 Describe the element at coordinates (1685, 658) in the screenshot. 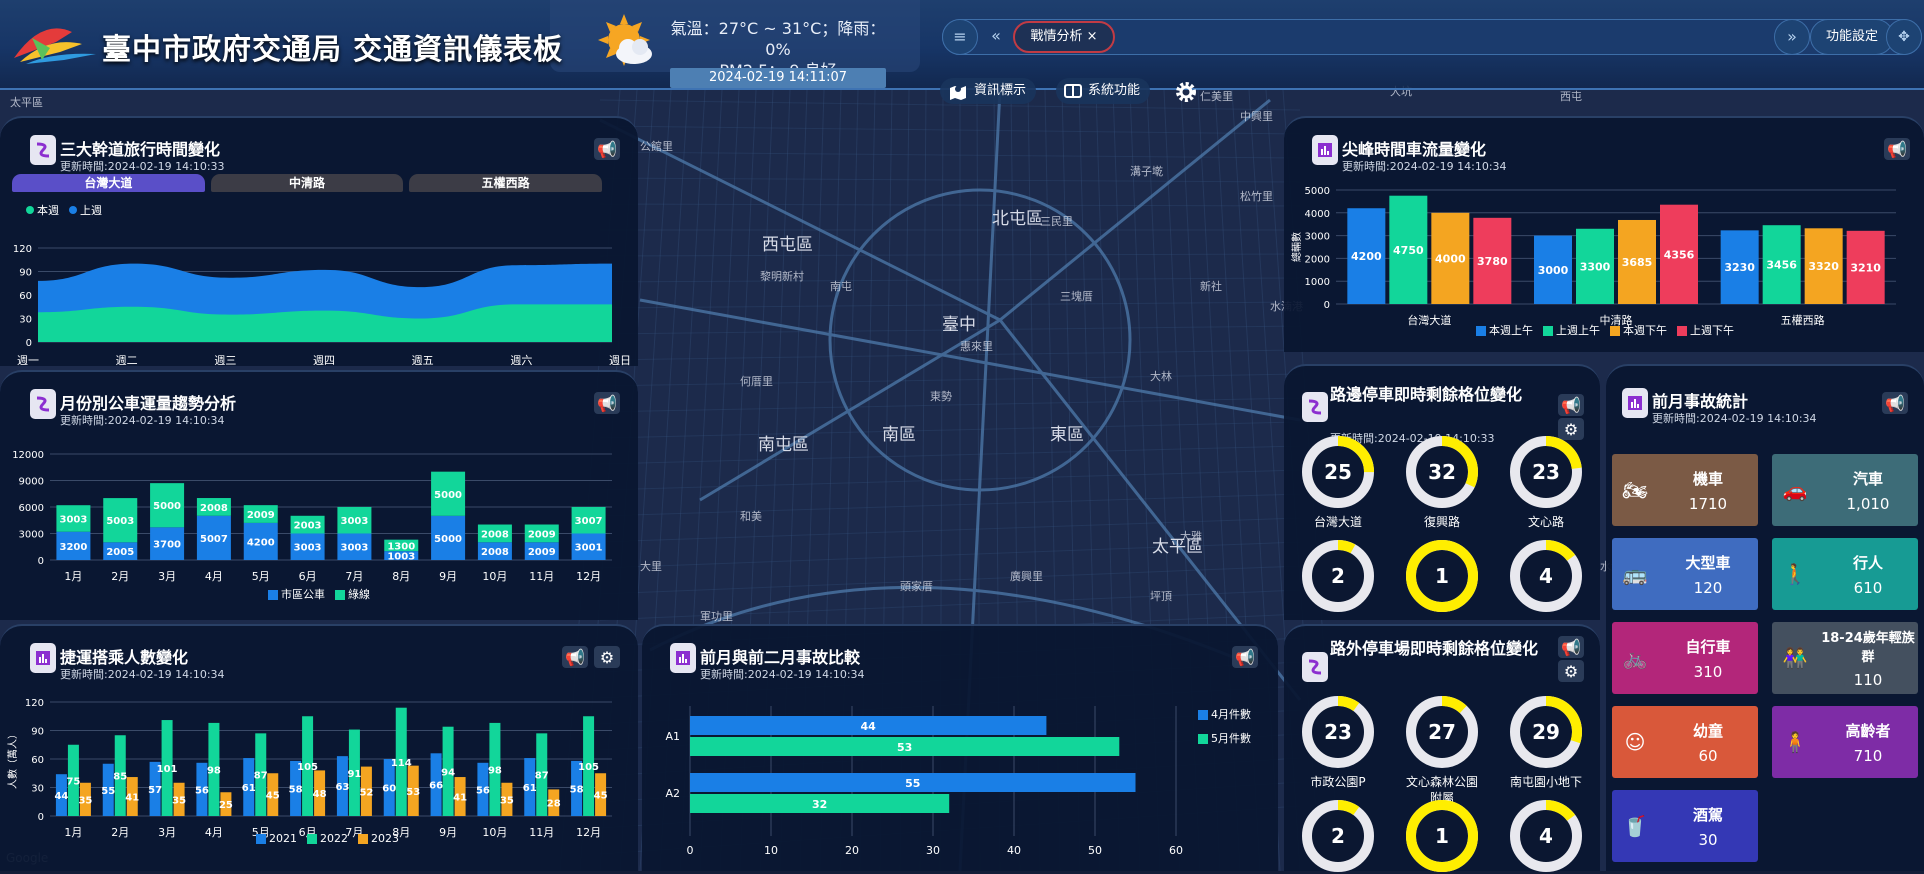

I see `accident-card: 🚲 自行車 310` at that location.